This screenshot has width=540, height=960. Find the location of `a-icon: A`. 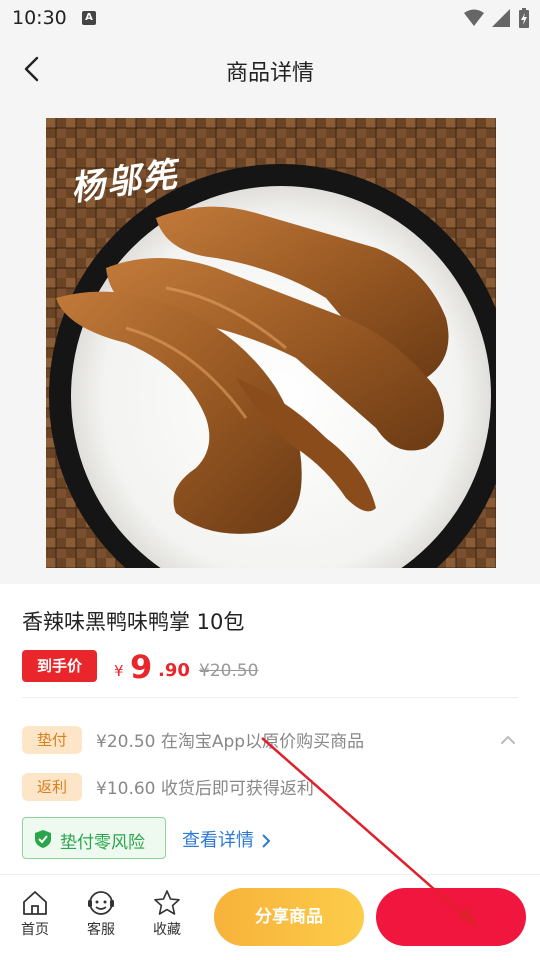

a-icon: A is located at coordinates (89, 18).